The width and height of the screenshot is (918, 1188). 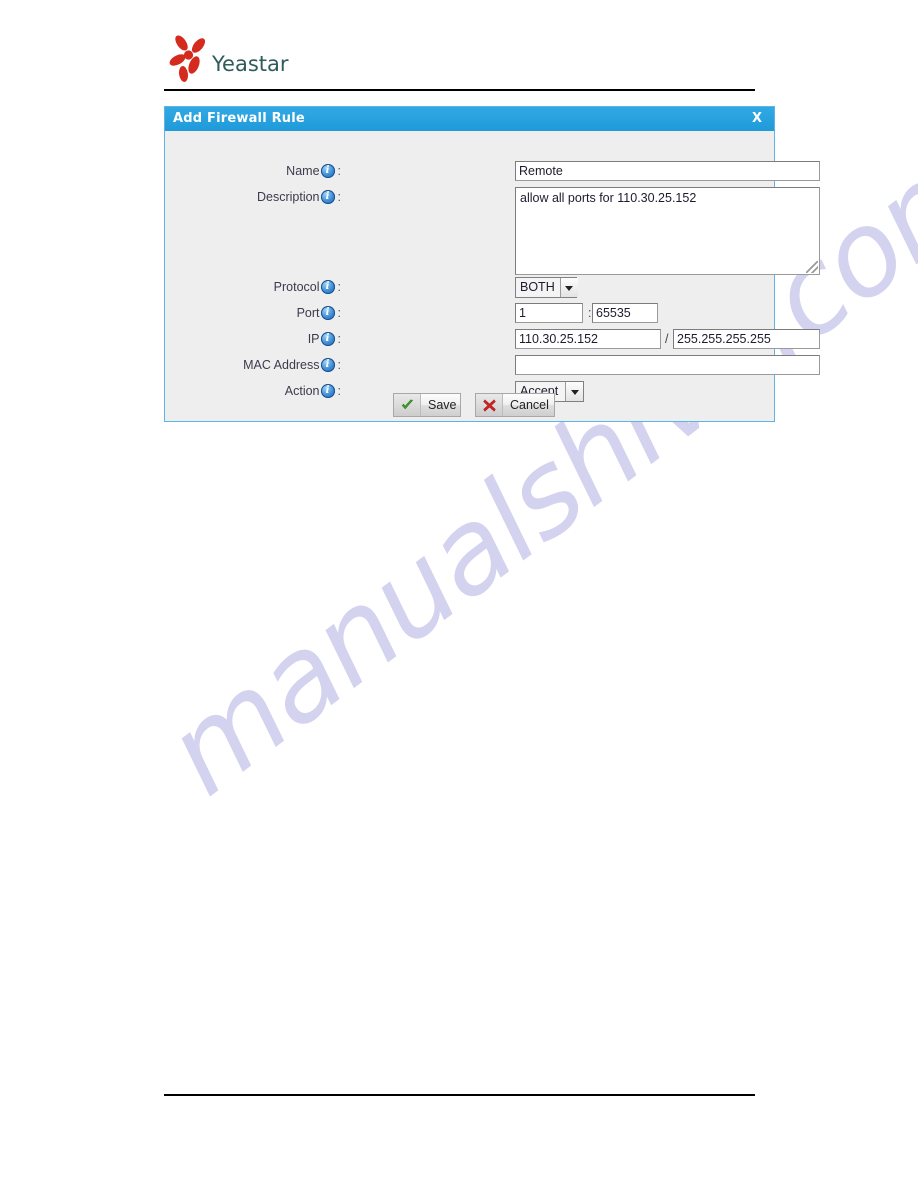 I want to click on footer-divider, so click(x=459, y=1095).